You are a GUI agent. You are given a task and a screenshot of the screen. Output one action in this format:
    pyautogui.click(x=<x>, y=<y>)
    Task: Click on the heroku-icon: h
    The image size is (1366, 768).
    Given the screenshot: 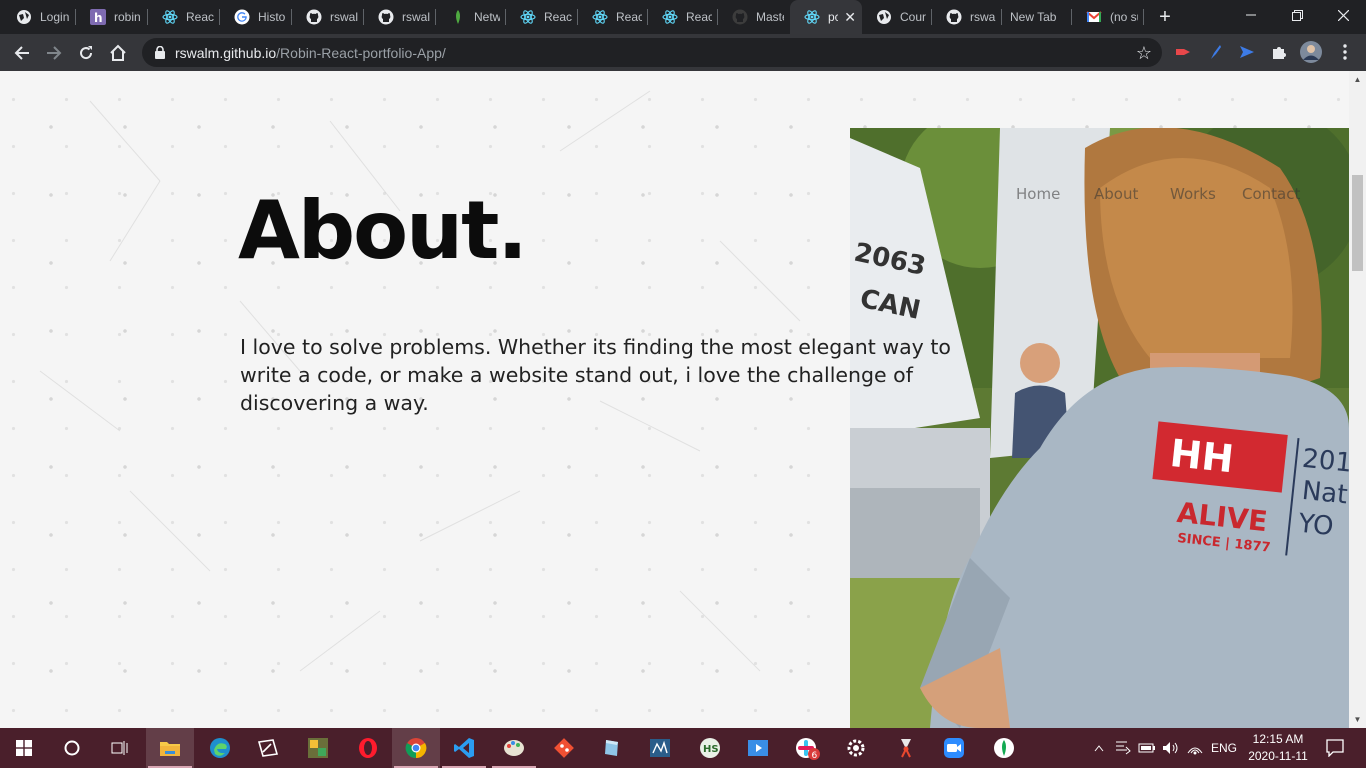 What is the action you would take?
    pyautogui.click(x=98, y=17)
    